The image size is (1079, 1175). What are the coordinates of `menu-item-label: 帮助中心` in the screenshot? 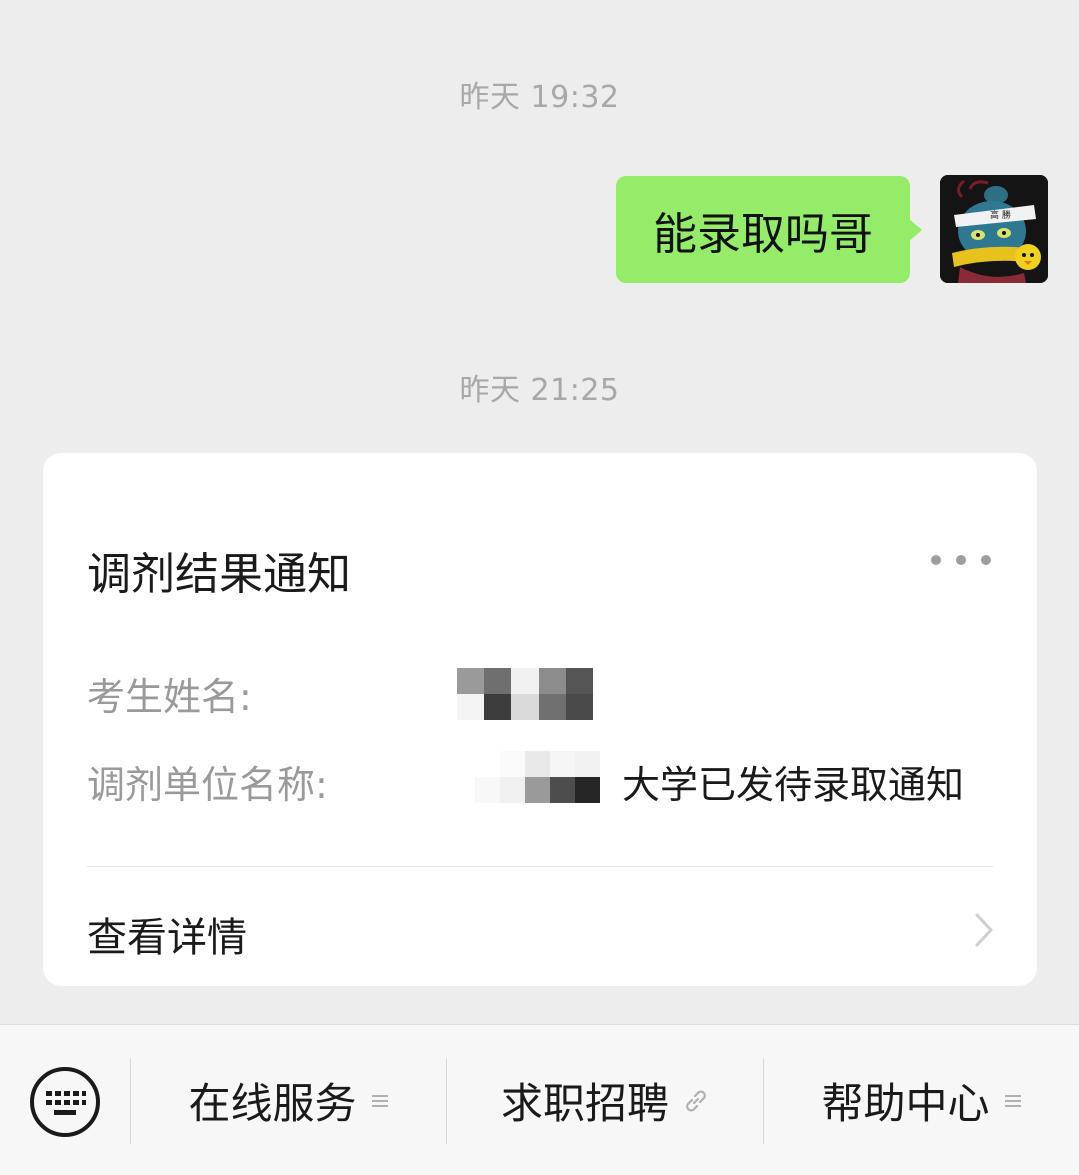 It's located at (905, 1103).